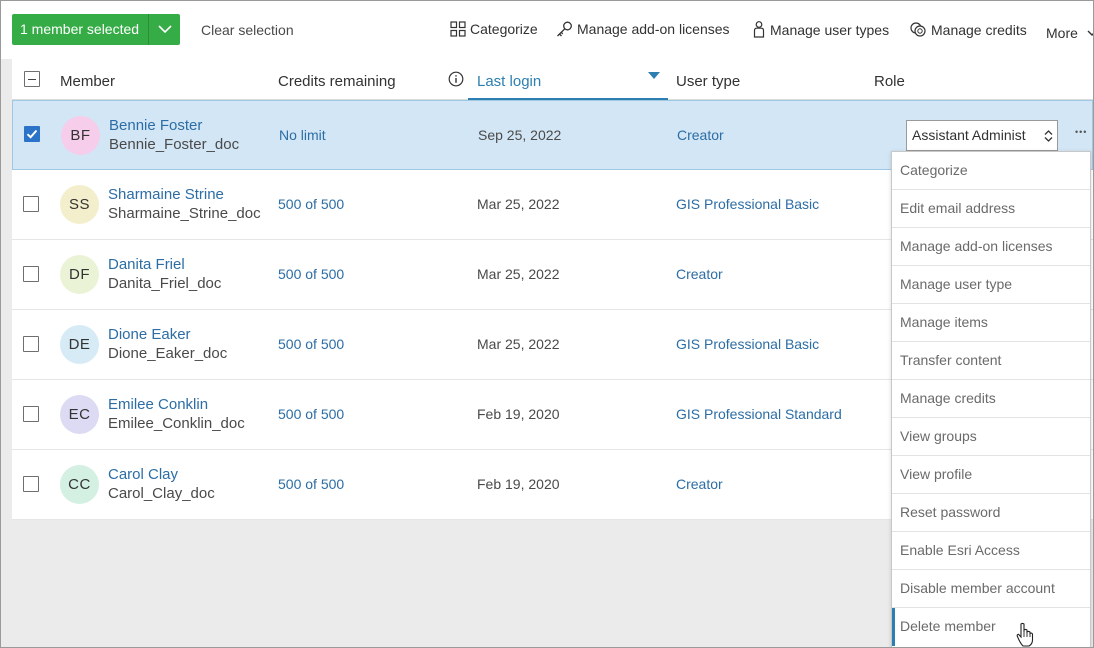  I want to click on user-type-link: GIS Professional Standard, so click(759, 414).